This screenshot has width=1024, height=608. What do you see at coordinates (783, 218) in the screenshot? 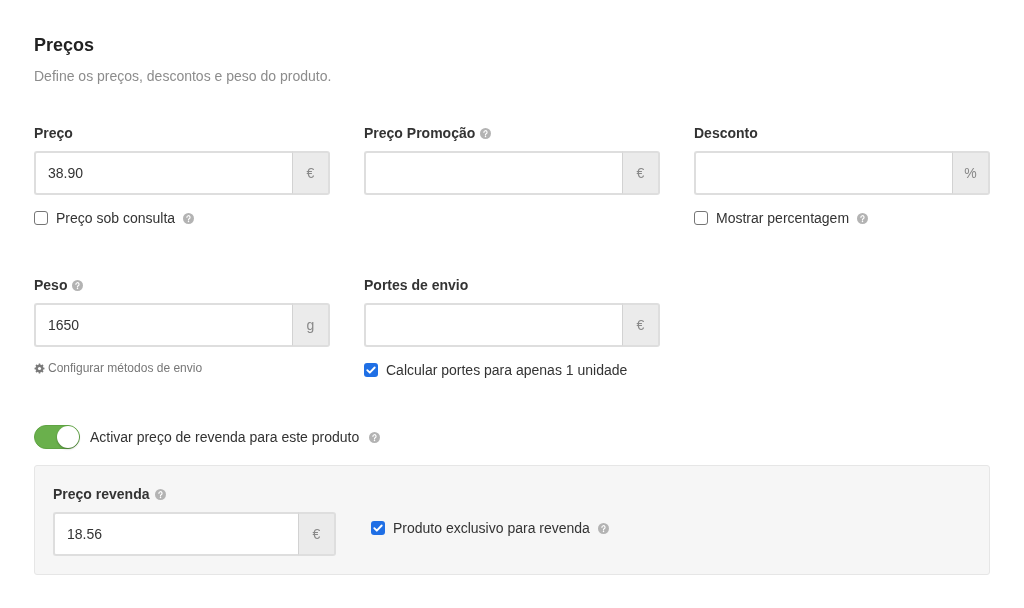
I see `checkbox-label: Mostrar percentagem` at bounding box center [783, 218].